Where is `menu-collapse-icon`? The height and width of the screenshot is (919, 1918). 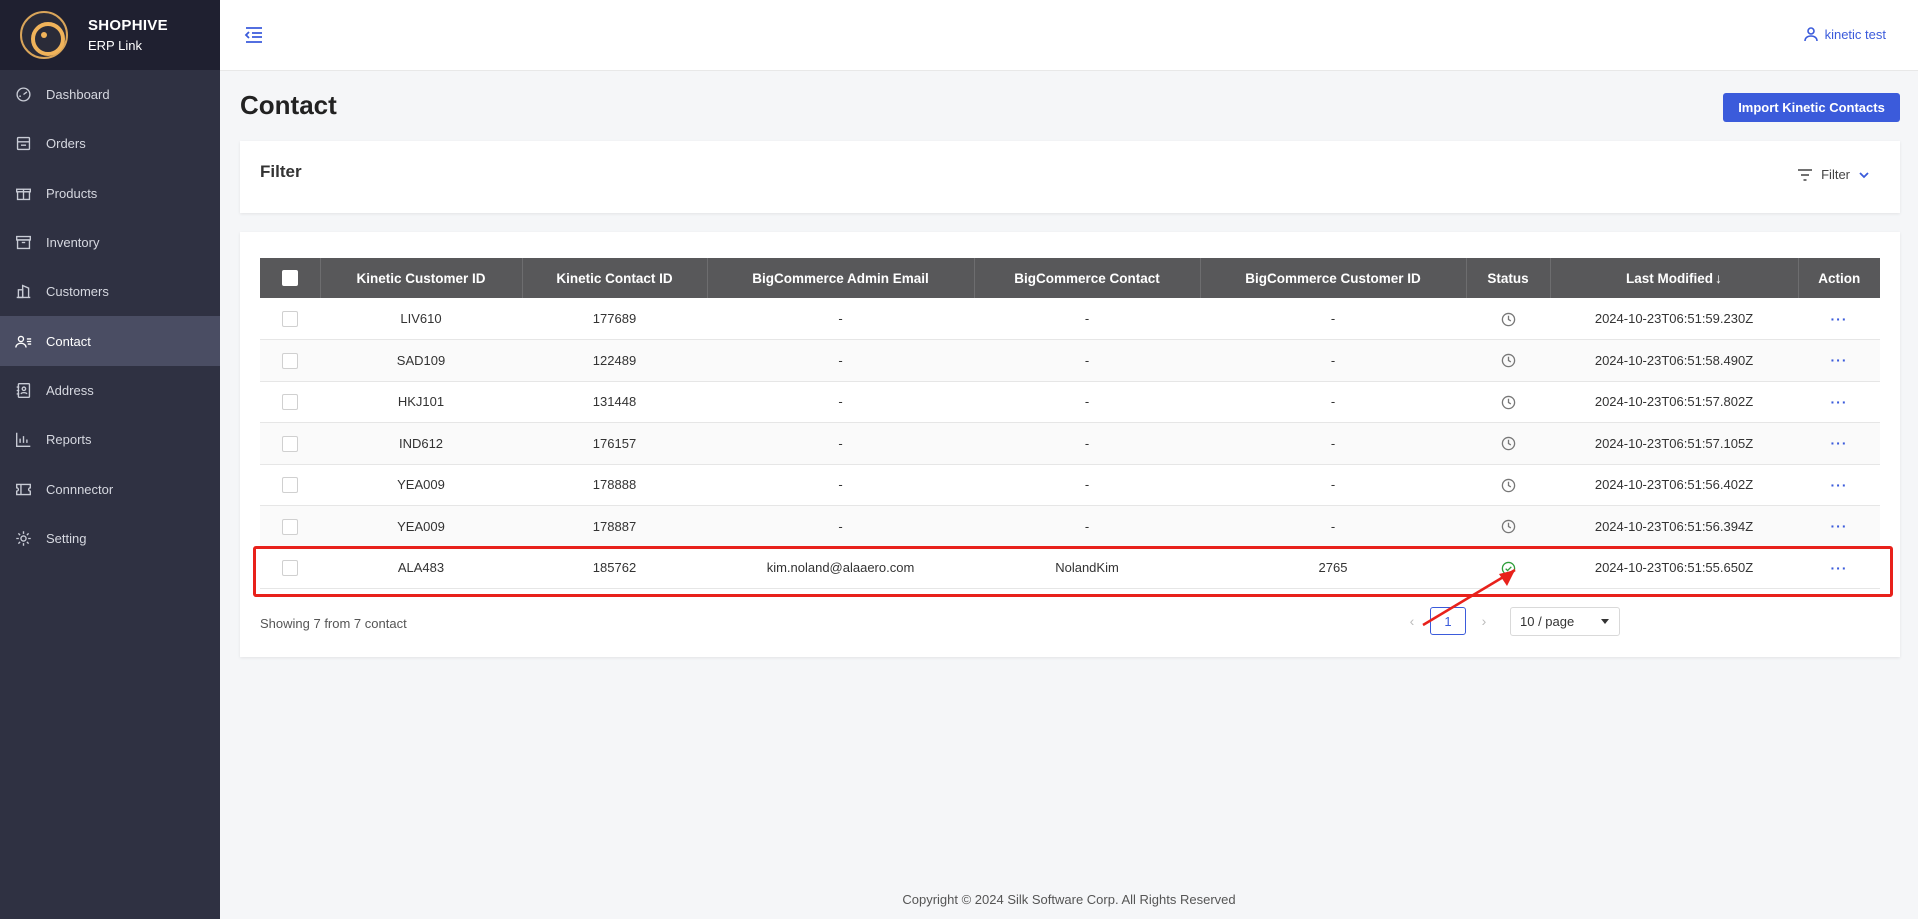
menu-collapse-icon is located at coordinates (254, 35).